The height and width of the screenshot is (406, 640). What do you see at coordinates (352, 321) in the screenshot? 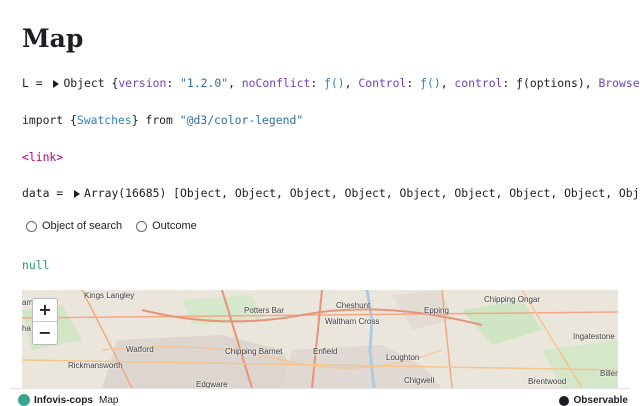
I see `map-label: Waltham Cross` at bounding box center [352, 321].